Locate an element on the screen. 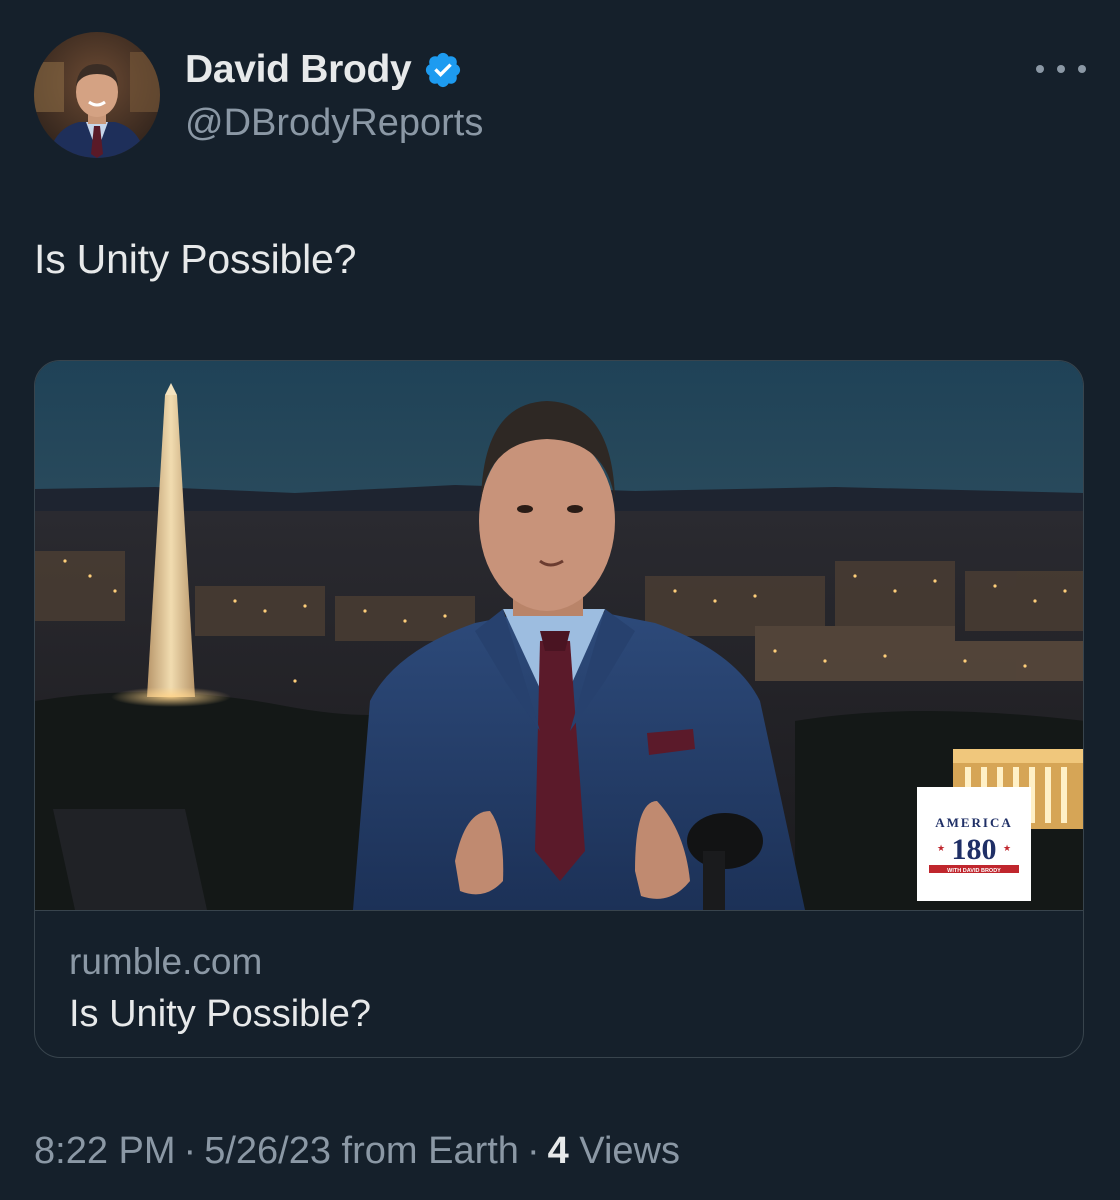  svg-text: AMERICA is located at coordinates (974, 822).